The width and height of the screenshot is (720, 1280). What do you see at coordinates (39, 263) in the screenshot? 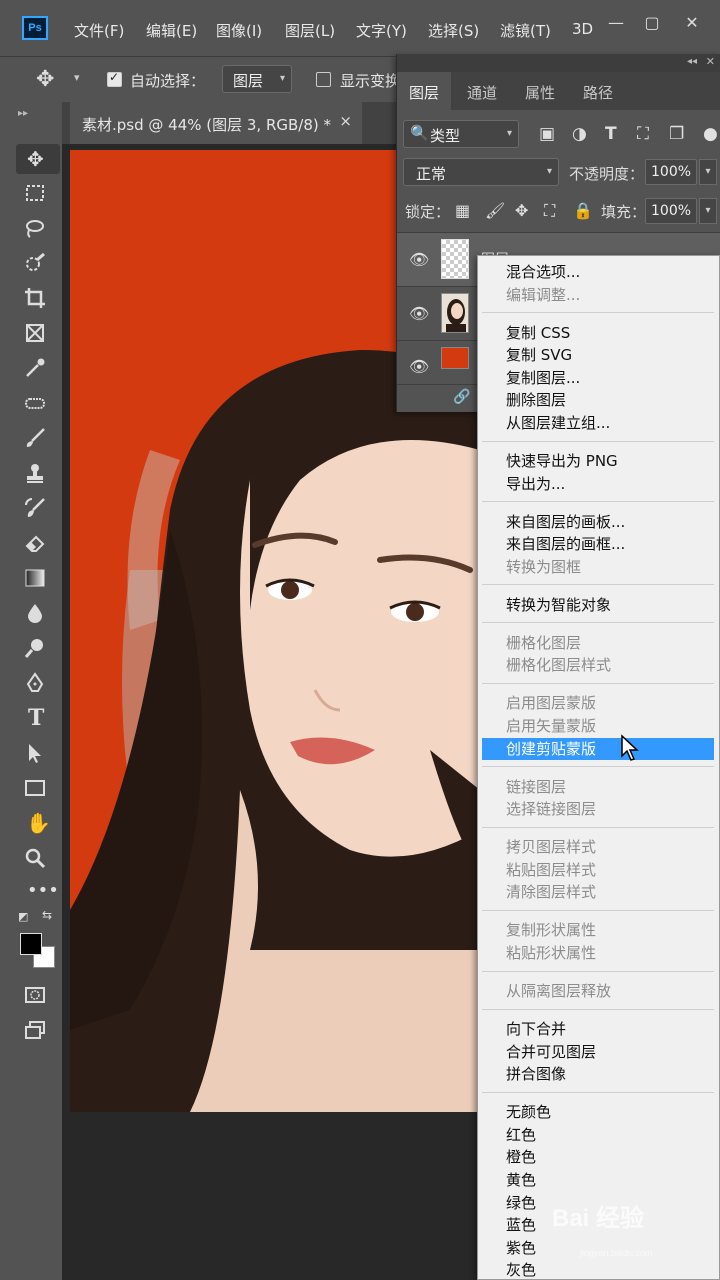
I see `quick-select-tool-button` at bounding box center [39, 263].